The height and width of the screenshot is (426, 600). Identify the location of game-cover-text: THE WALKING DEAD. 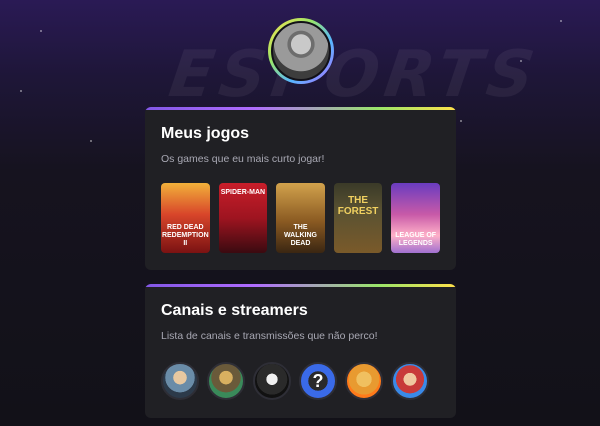
(300, 235).